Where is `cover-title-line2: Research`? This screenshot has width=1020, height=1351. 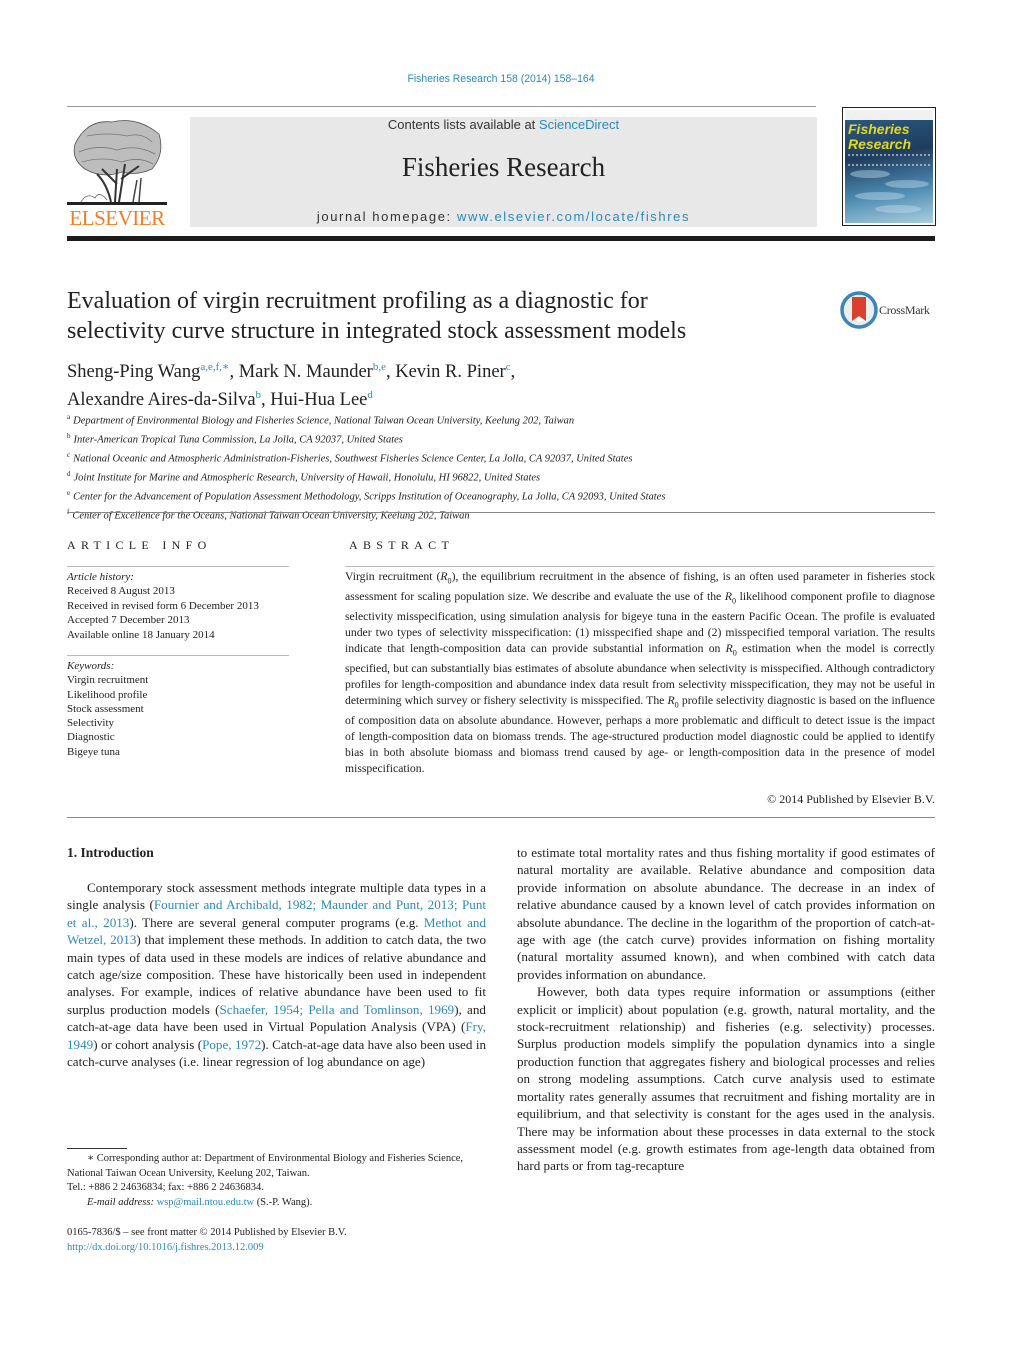
cover-title-line2: Research is located at coordinates (880, 144).